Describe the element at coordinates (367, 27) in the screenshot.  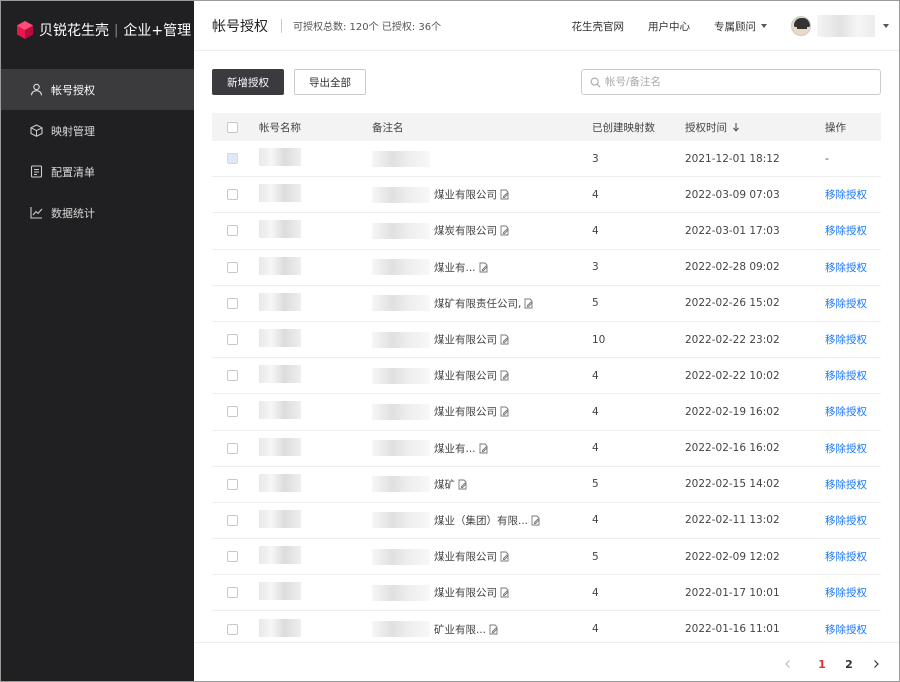
I see `auth-summary: 可授权总数: 120个 已授权: 36个` at that location.